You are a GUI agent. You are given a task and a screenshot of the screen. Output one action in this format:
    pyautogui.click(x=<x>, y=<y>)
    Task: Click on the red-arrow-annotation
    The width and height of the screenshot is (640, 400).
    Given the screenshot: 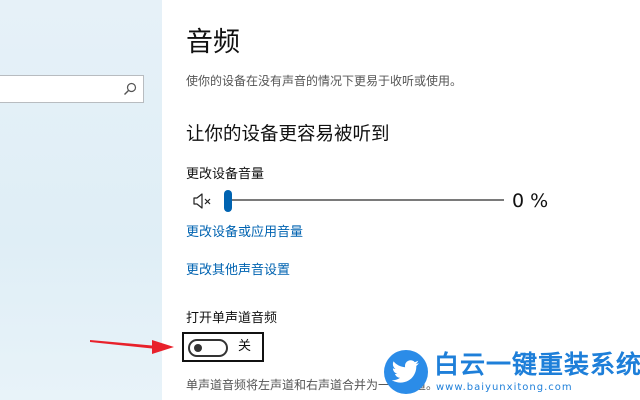 What is the action you would take?
    pyautogui.click(x=132, y=347)
    